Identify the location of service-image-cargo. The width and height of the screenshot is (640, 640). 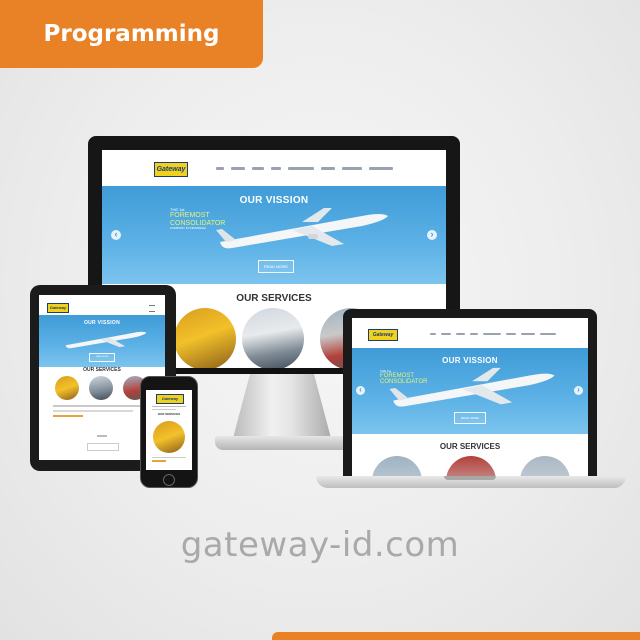
(273, 338).